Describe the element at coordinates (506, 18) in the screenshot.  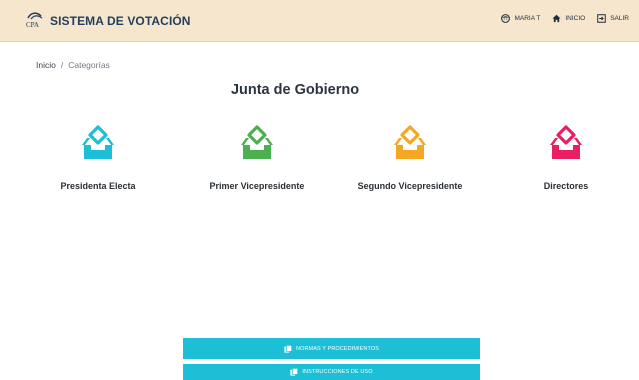
I see `user-face-icon` at that location.